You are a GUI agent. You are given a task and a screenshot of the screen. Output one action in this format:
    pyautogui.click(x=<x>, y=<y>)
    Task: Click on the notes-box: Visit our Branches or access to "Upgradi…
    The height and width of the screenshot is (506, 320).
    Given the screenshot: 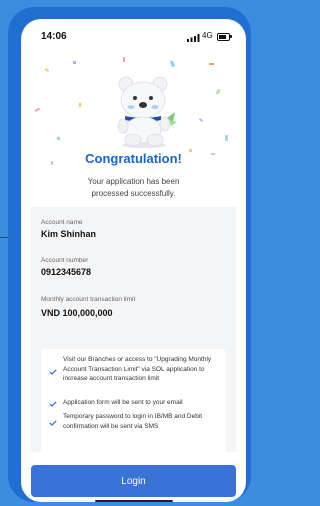 What is the action you would take?
    pyautogui.click(x=133, y=403)
    